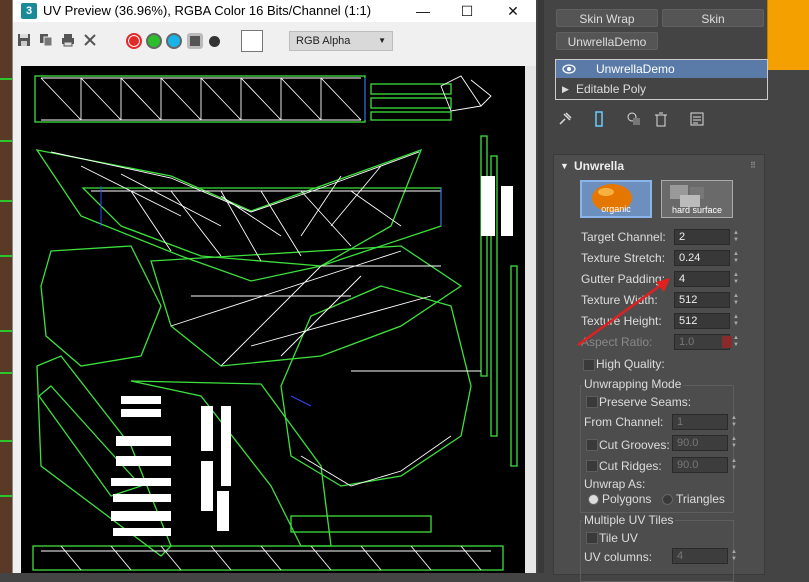 The image size is (809, 582). Describe the element at coordinates (134, 41) in the screenshot. I see `red-channel-toggle` at that location.